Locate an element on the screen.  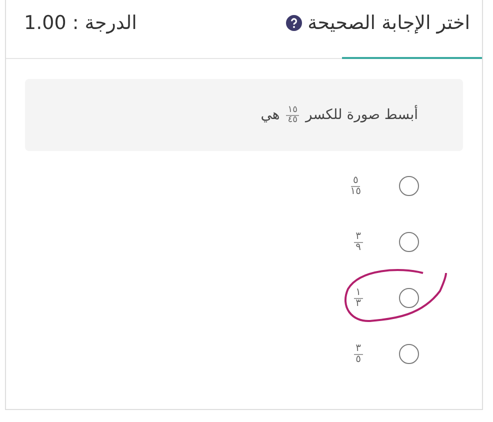
question-text: أبسط صورة للكسر is located at coordinates (361, 114).